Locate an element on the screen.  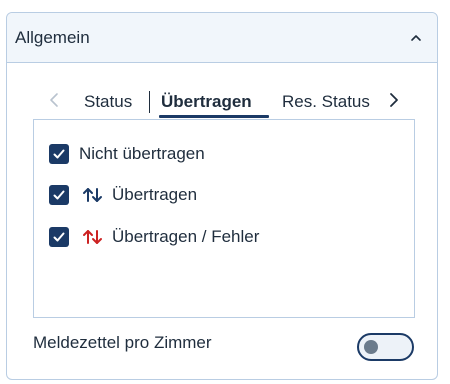
active-tab-indicator is located at coordinates (214, 116).